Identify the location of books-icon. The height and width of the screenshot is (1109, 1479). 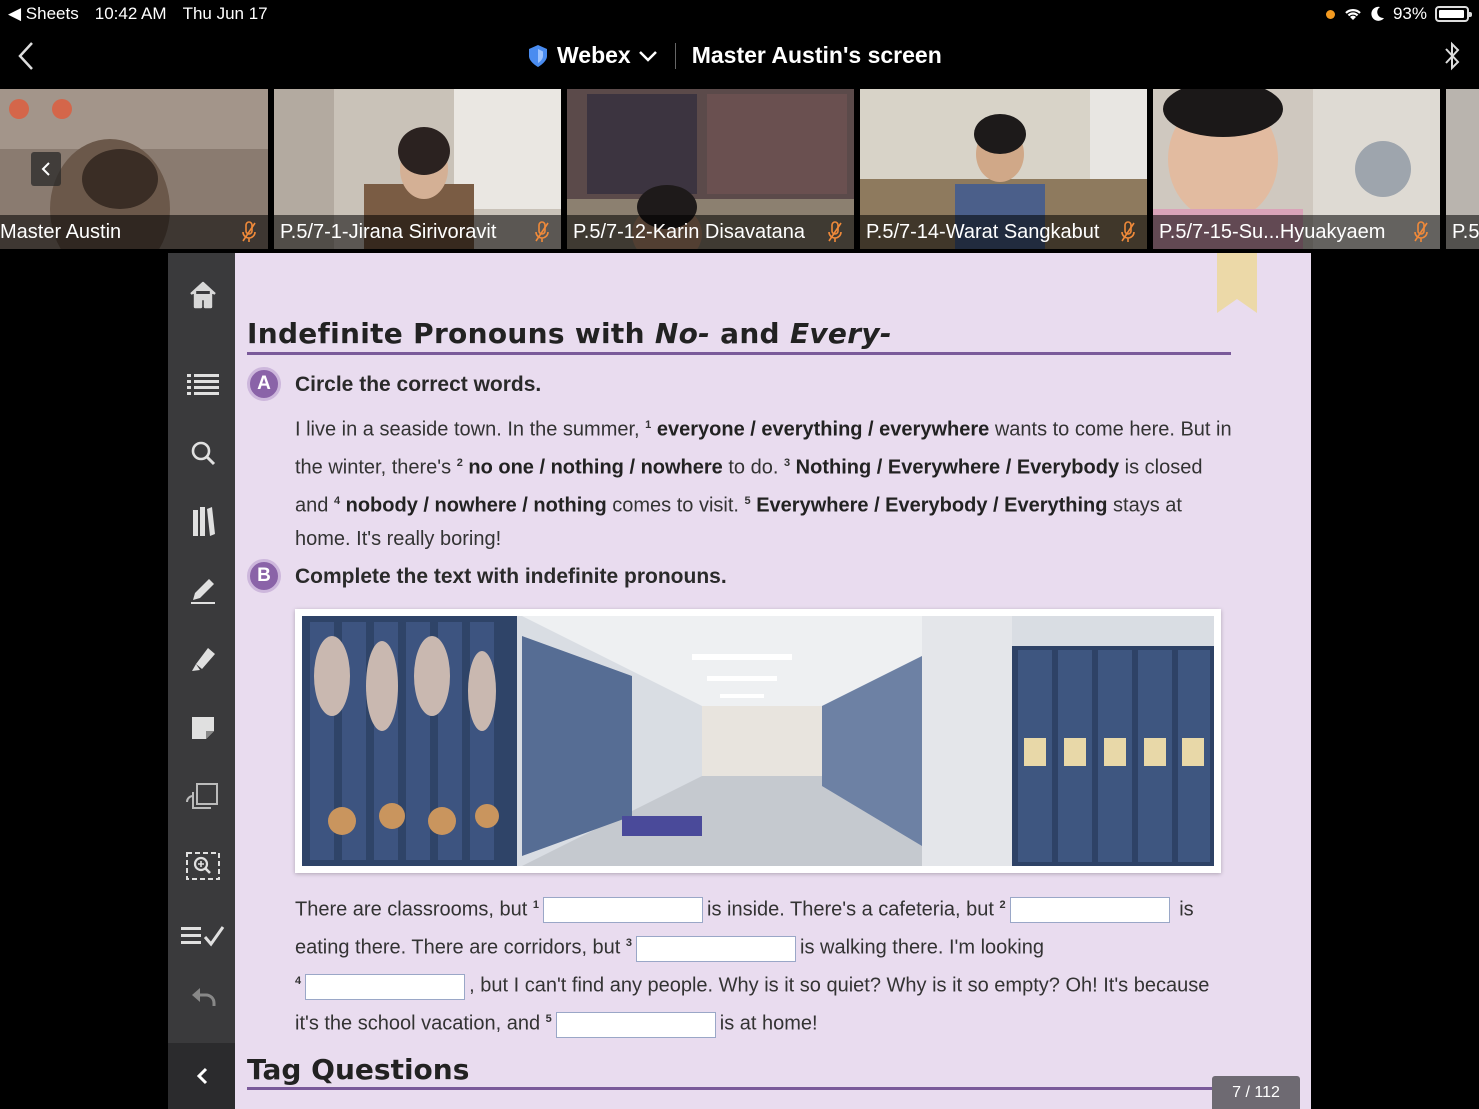
(204, 521).